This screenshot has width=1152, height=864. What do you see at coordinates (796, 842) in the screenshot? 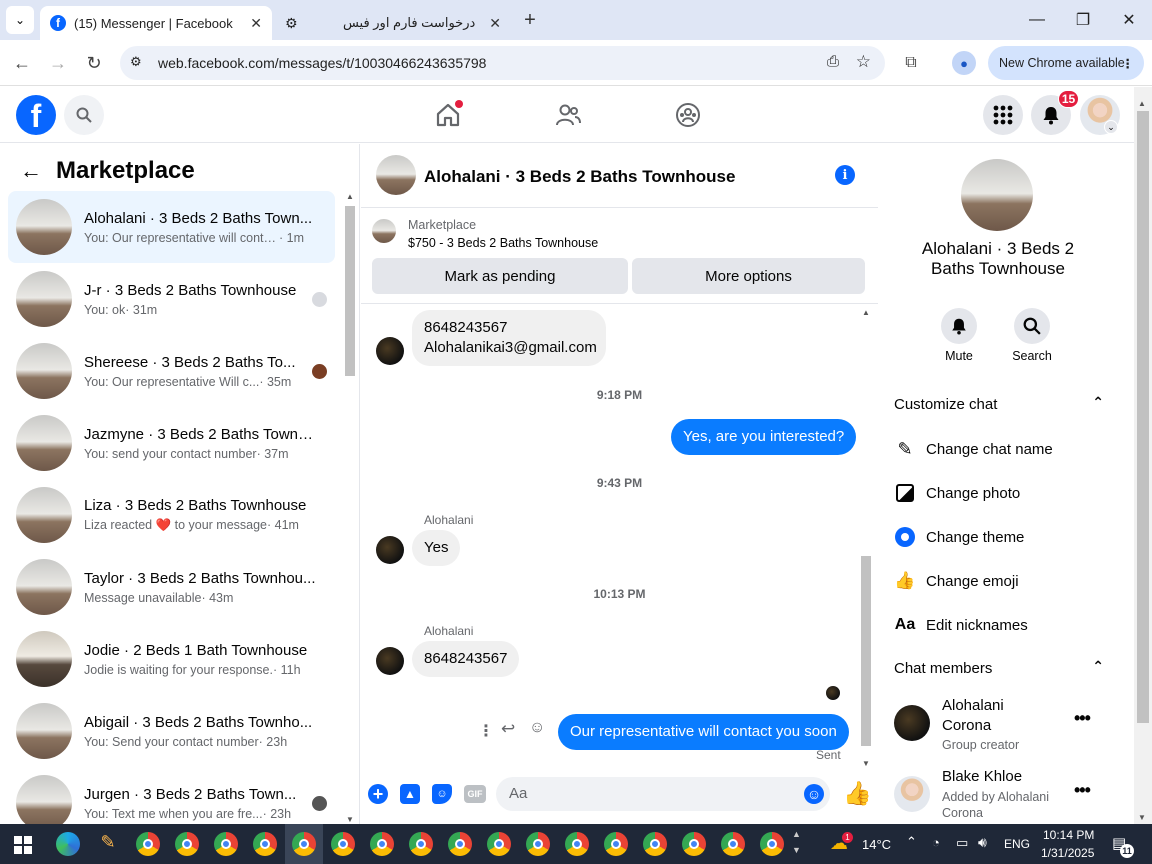
I see `taskbar-overflow-arrows: ▲ ▼` at bounding box center [796, 842].